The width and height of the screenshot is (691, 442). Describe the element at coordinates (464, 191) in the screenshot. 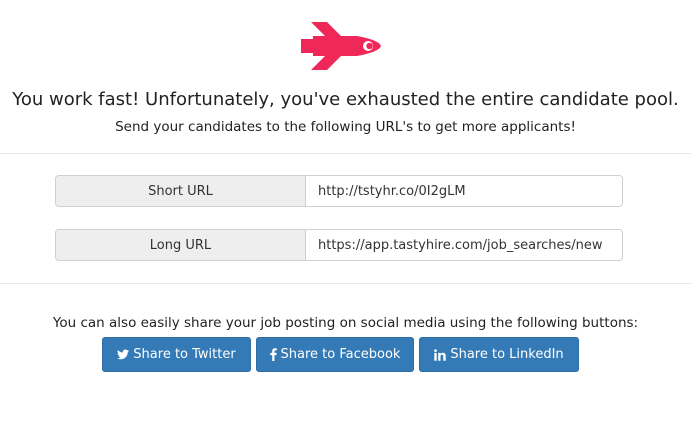

I see `short-url-field: http://tstyhr.co/0I2gLM` at that location.